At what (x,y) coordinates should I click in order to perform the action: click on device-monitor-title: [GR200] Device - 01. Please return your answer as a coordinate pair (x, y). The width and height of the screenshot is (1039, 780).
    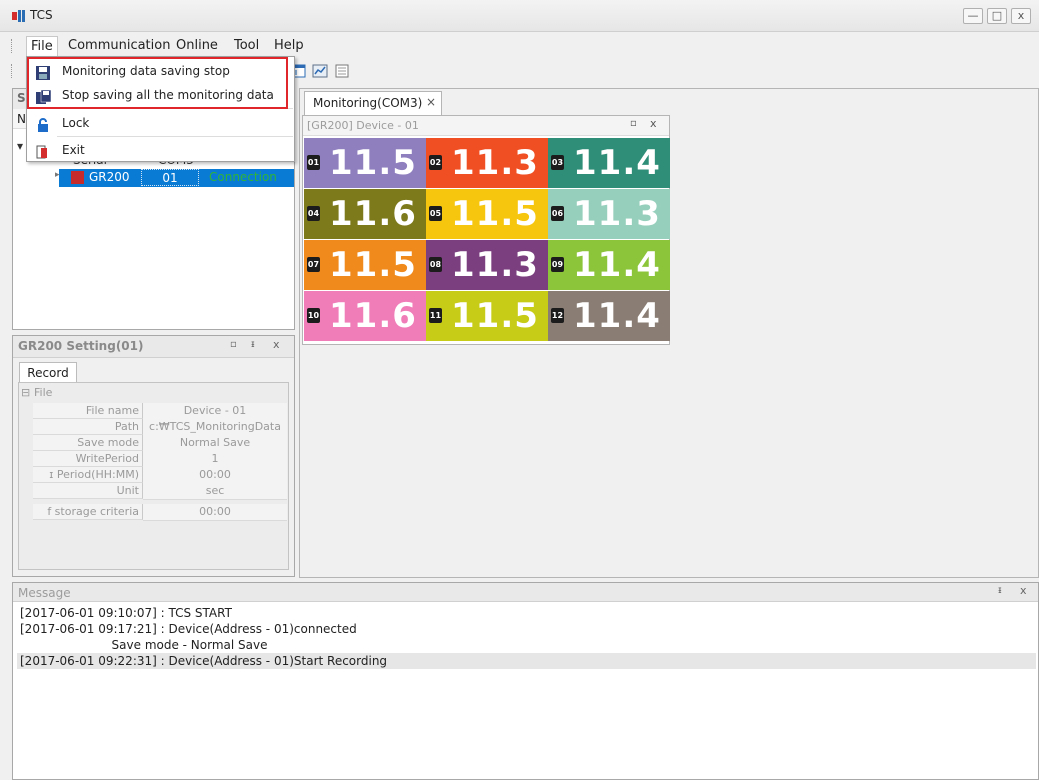
    Looking at the image, I should click on (363, 125).